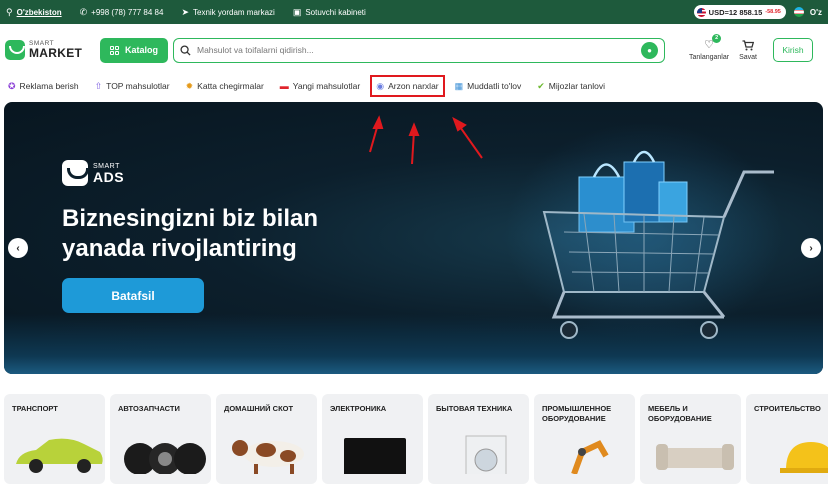  What do you see at coordinates (375, 456) in the screenshot?
I see `tv-icon` at bounding box center [375, 456].